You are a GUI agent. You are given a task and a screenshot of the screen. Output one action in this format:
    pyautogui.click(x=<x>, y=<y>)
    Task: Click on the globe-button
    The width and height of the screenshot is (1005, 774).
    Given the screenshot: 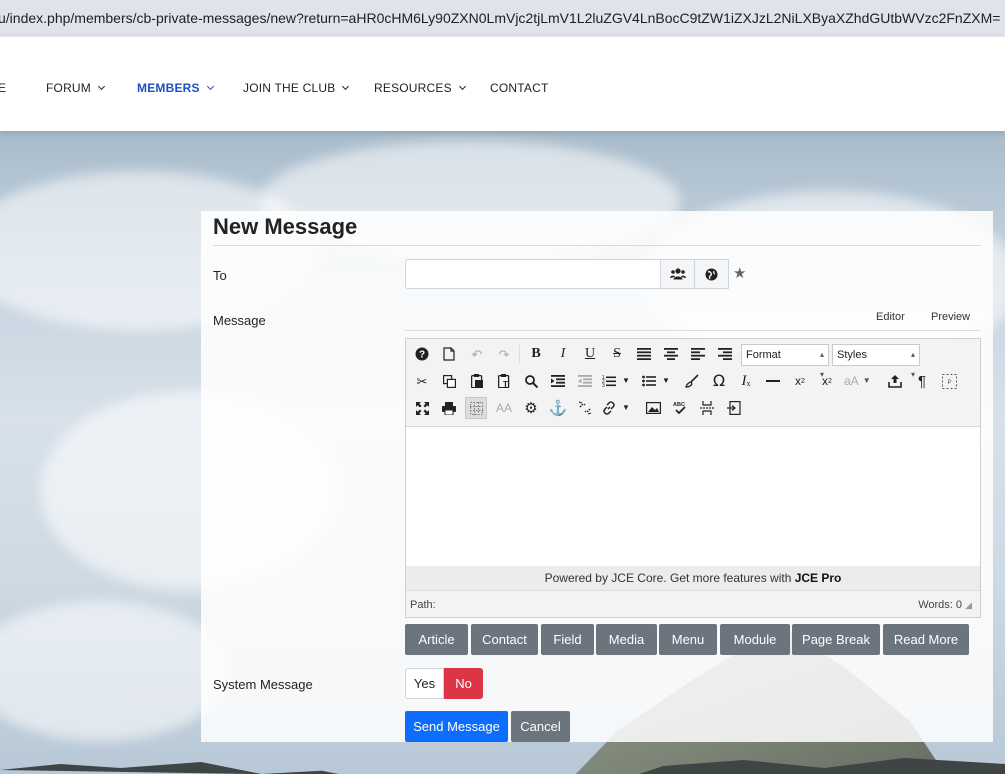 What is the action you would take?
    pyautogui.click(x=711, y=274)
    